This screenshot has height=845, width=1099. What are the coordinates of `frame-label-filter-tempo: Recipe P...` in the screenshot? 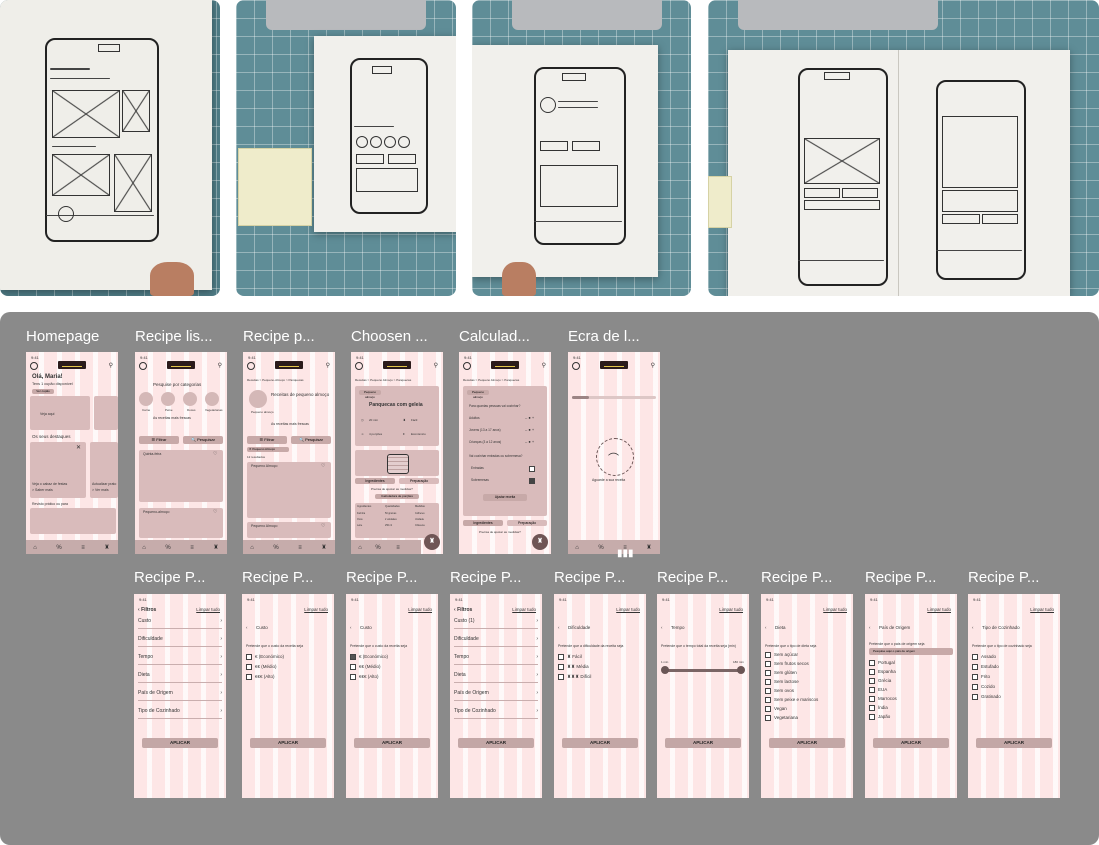 It's located at (704, 577).